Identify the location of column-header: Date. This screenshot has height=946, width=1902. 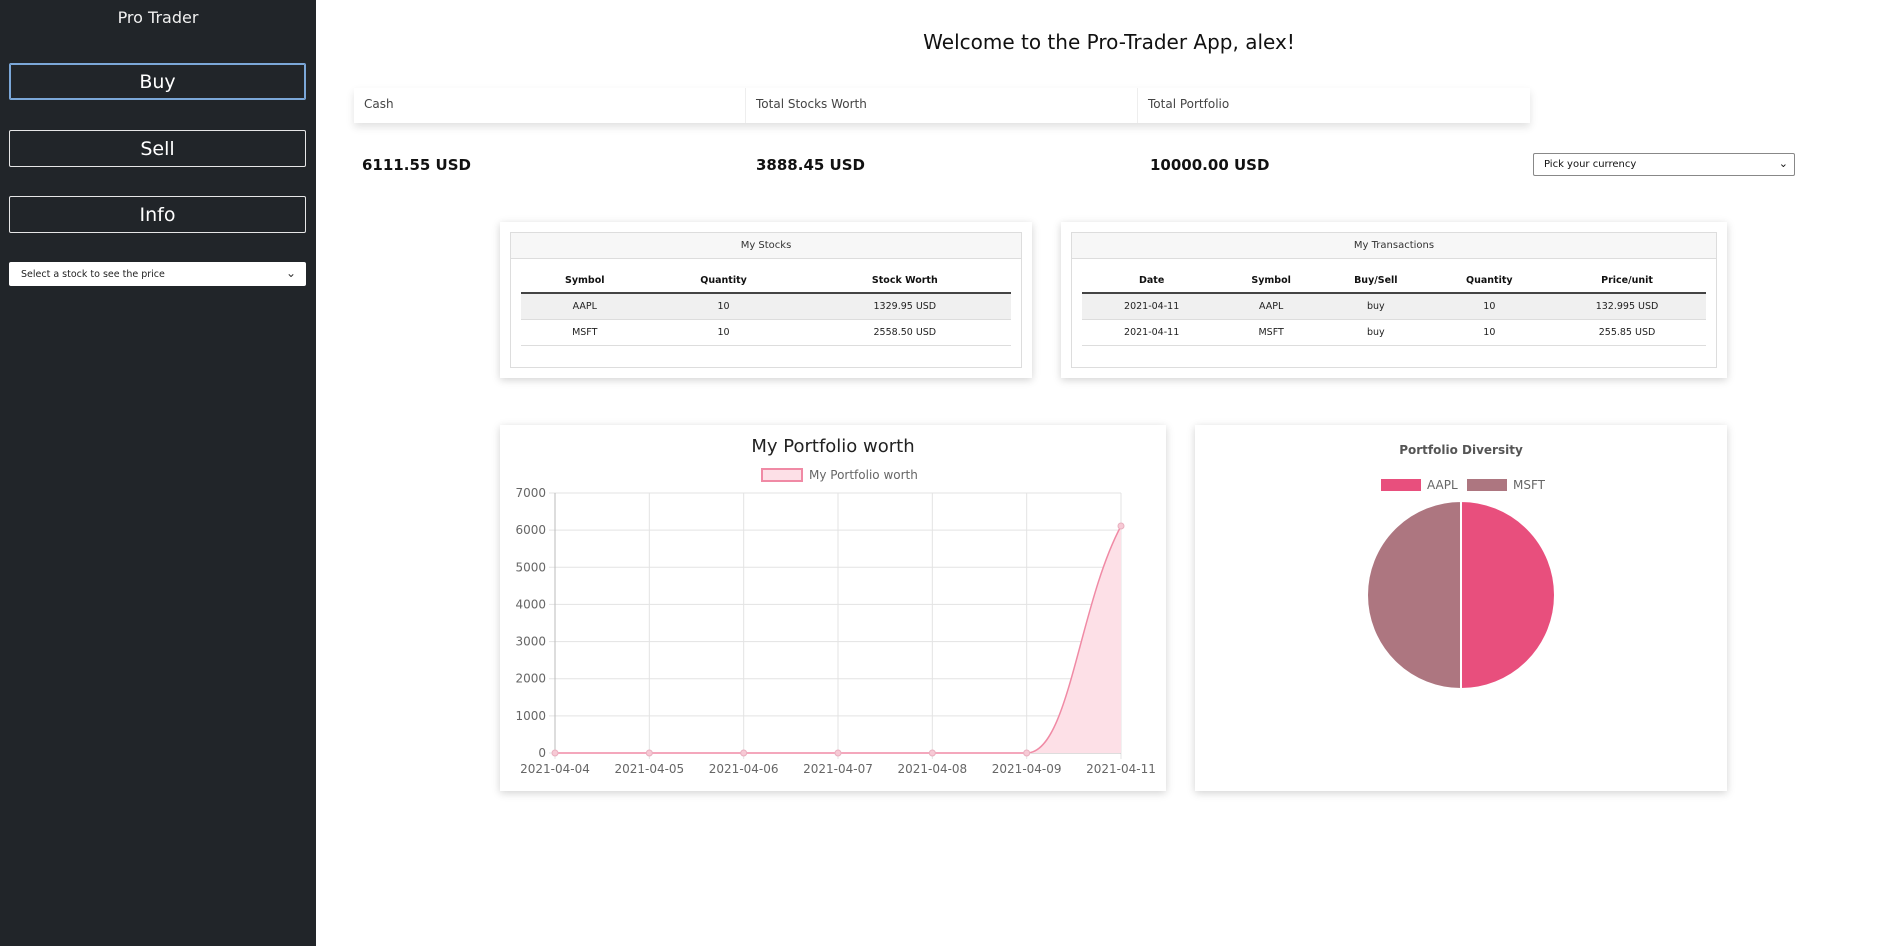
(1152, 281).